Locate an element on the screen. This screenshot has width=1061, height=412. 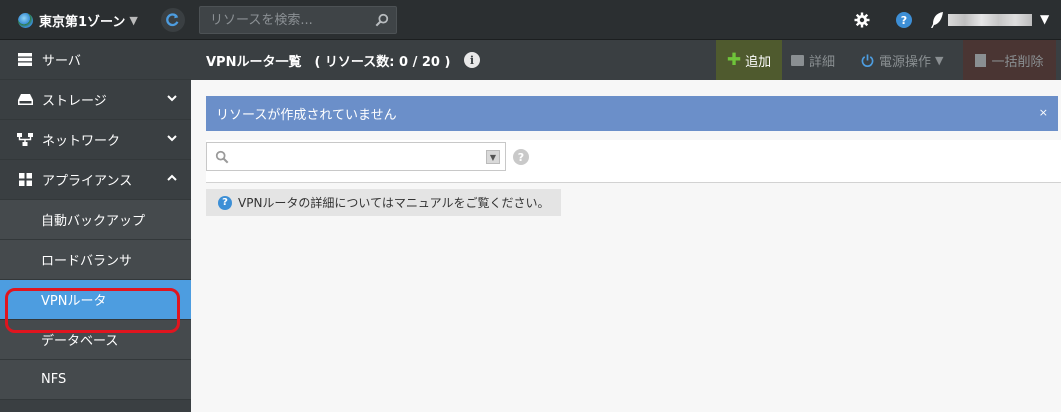
power-button-label: 電源操作 is located at coordinates (905, 62).